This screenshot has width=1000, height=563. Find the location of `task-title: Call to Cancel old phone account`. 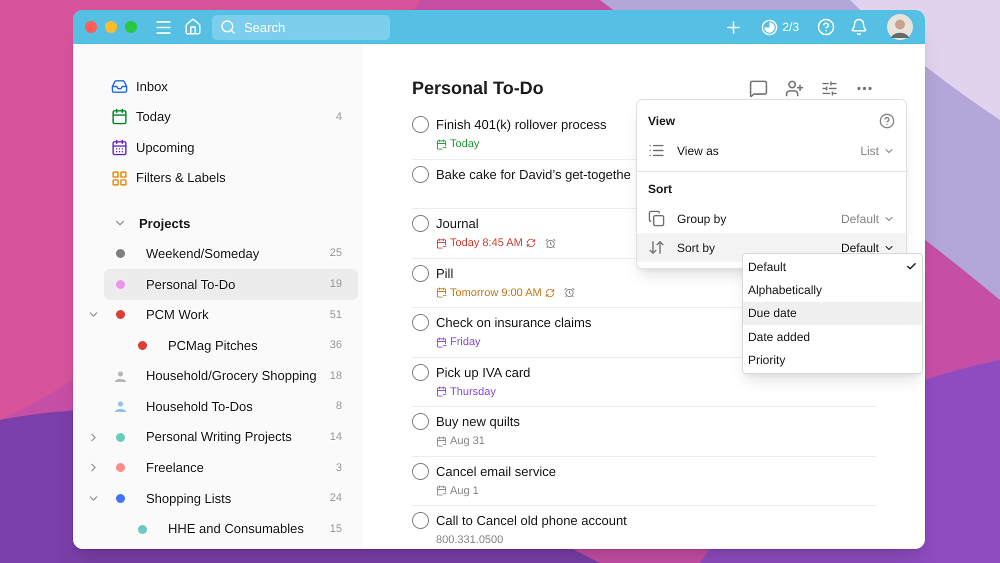

task-title: Call to Cancel old phone account is located at coordinates (531, 521).